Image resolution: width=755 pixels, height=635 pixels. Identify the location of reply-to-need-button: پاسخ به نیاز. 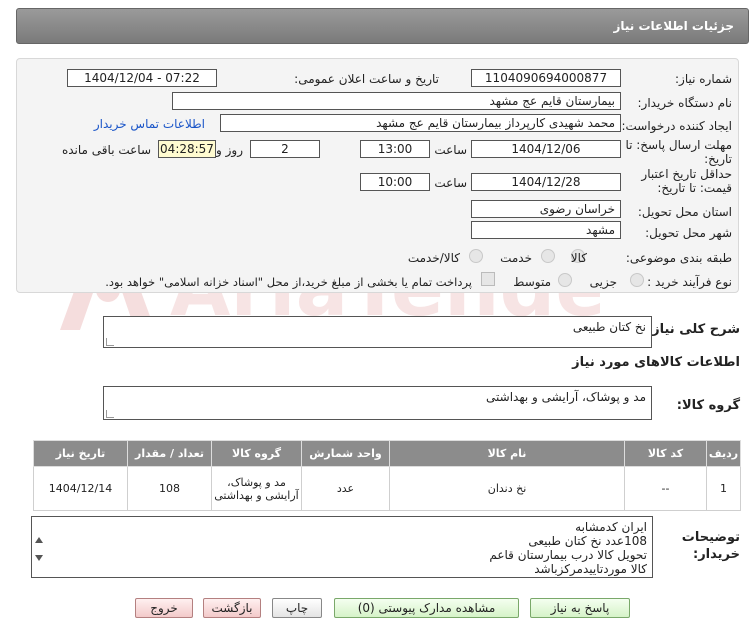
(580, 608).